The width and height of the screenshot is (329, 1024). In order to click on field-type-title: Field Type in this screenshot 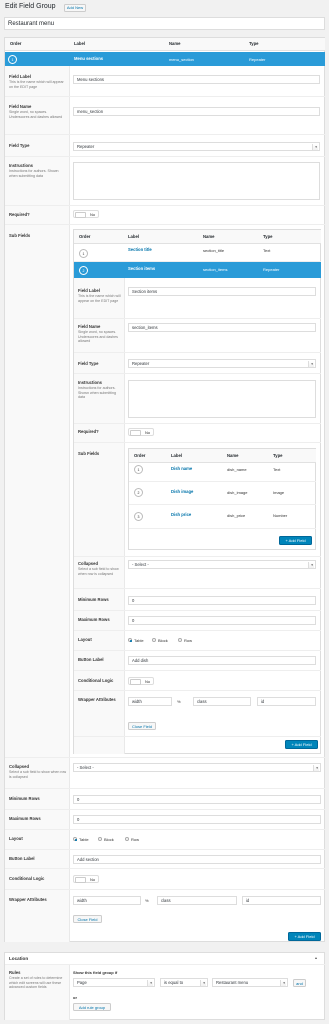, I will do `click(19, 145)`.